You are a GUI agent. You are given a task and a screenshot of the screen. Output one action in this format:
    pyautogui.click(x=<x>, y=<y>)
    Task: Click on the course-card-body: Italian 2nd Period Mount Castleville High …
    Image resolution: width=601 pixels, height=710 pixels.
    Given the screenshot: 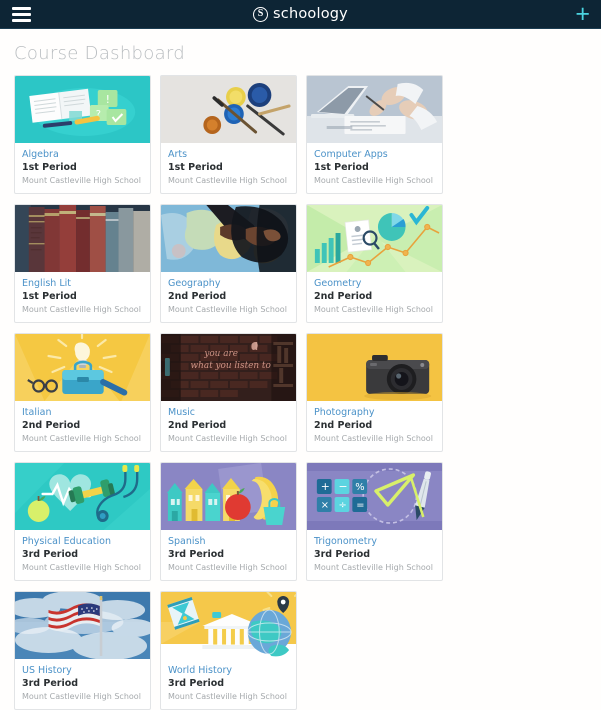 What is the action you would take?
    pyautogui.click(x=82, y=426)
    